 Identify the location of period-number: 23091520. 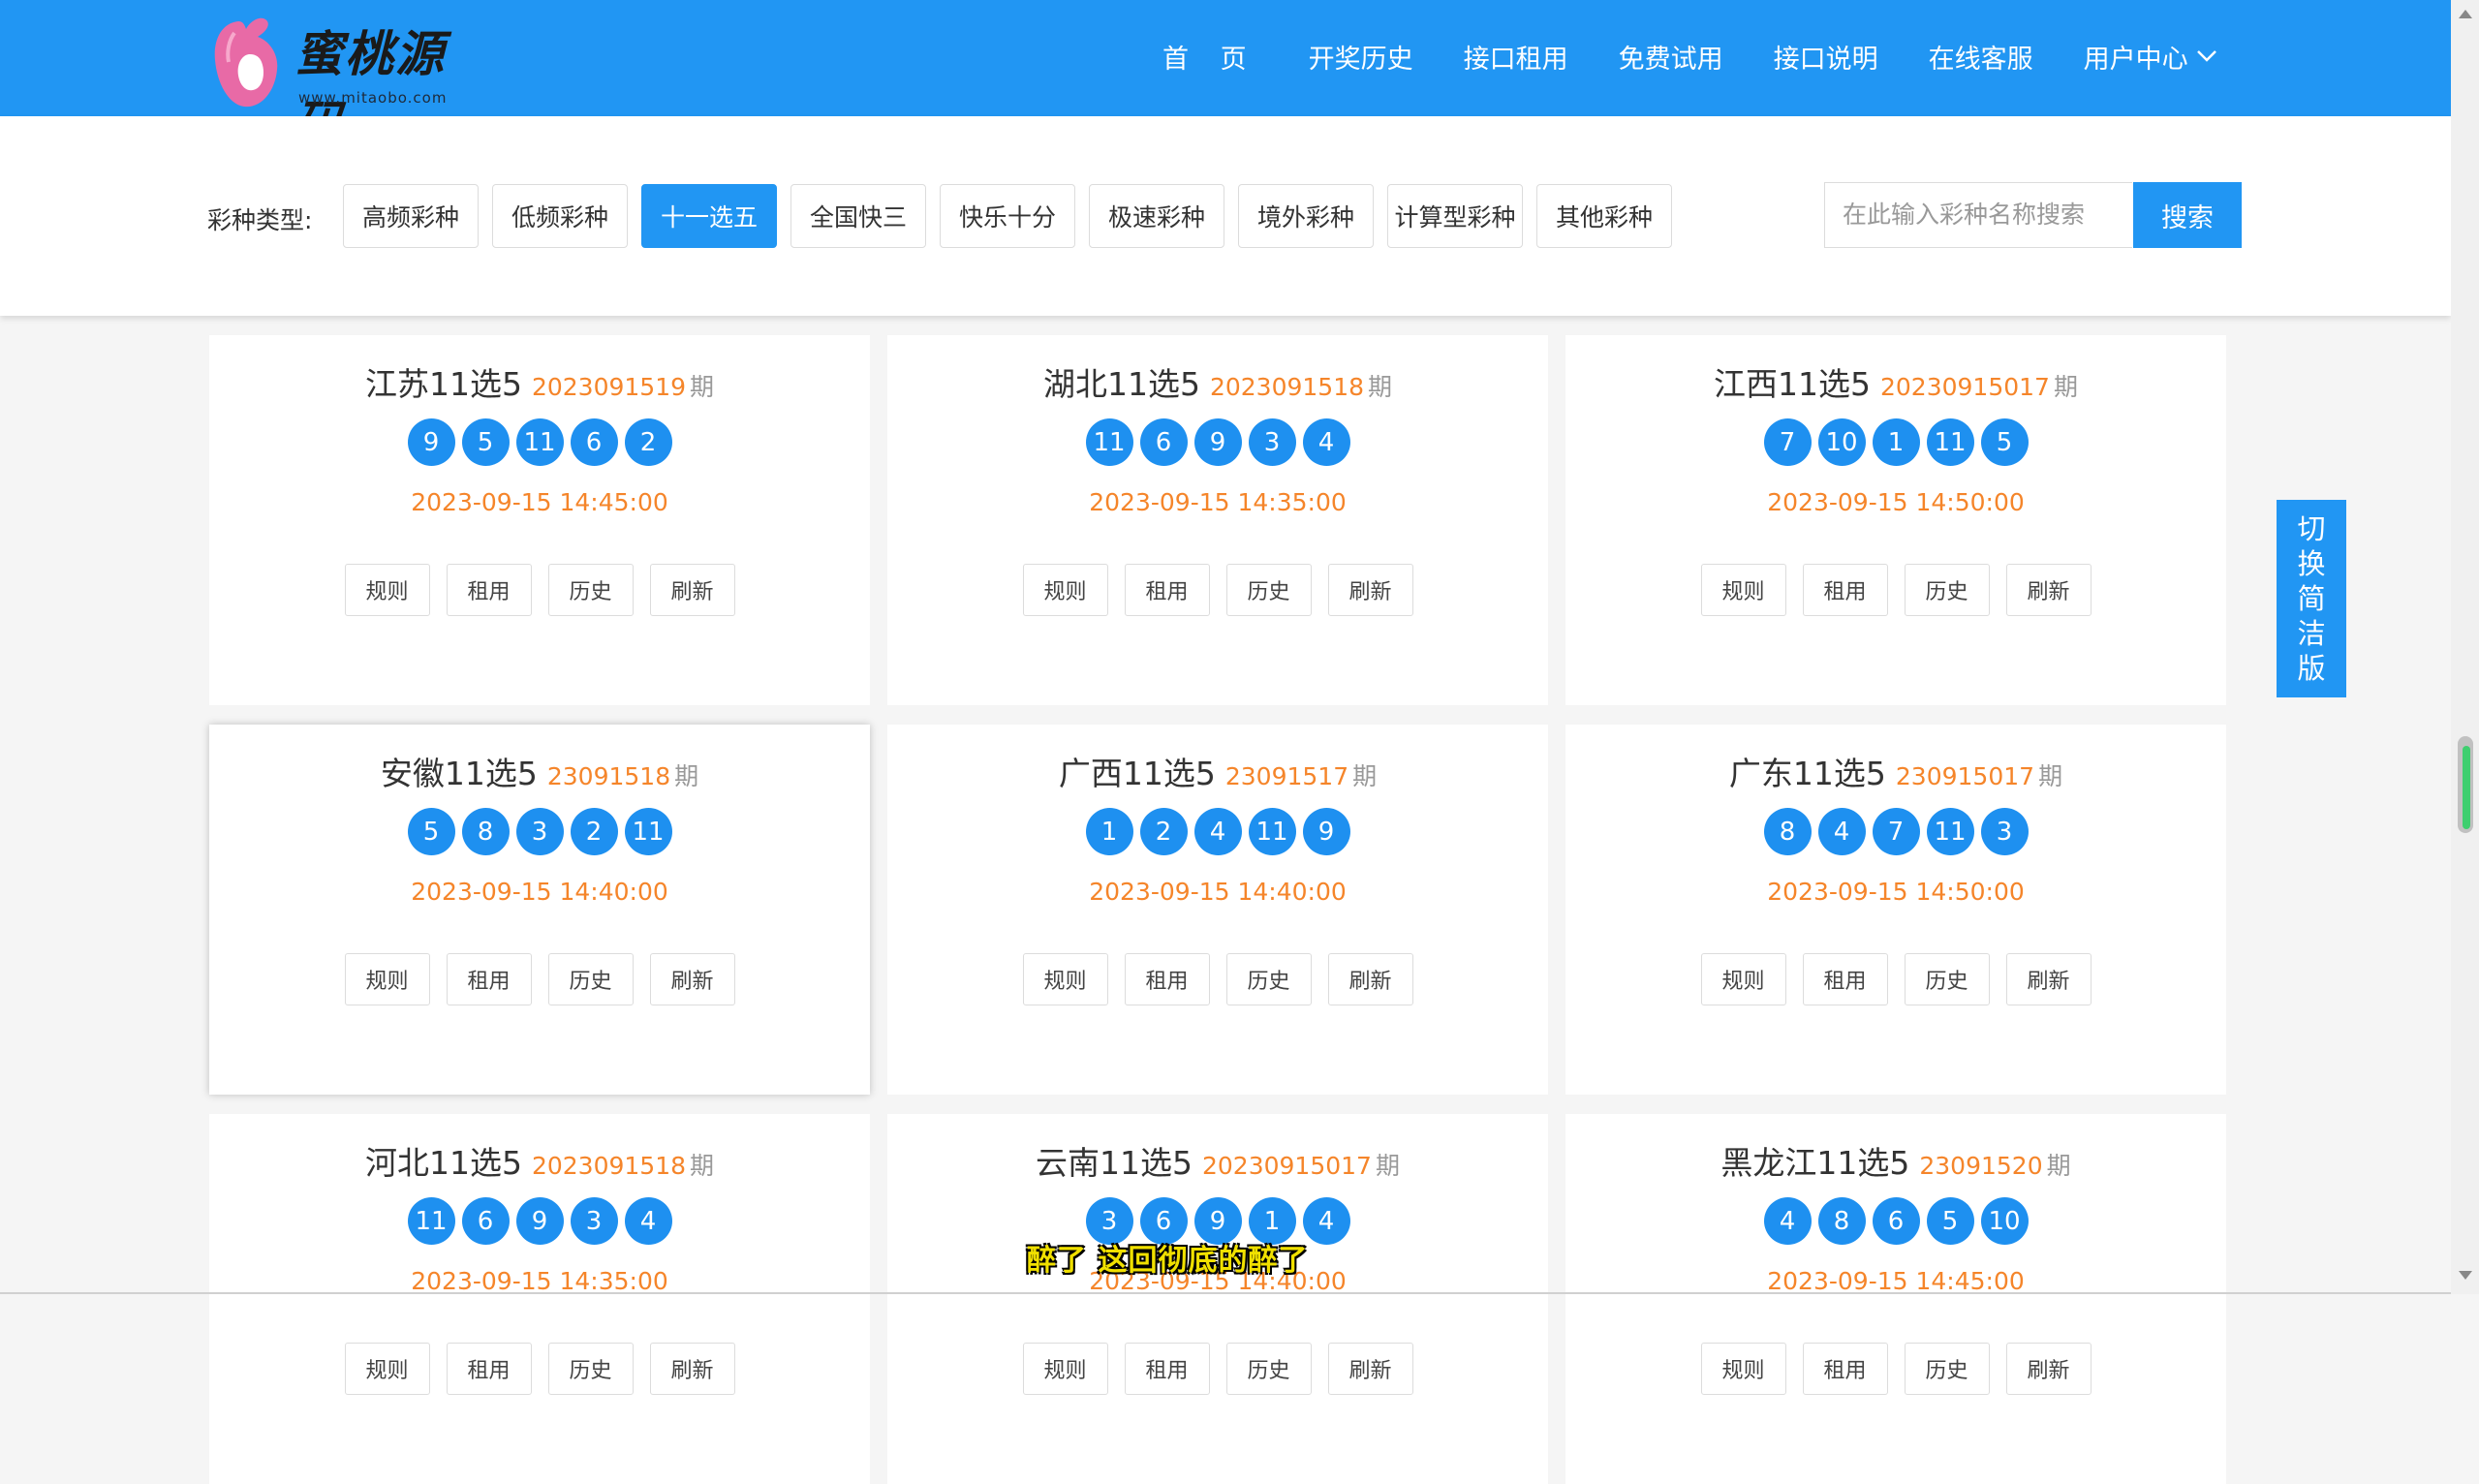
(1981, 1166).